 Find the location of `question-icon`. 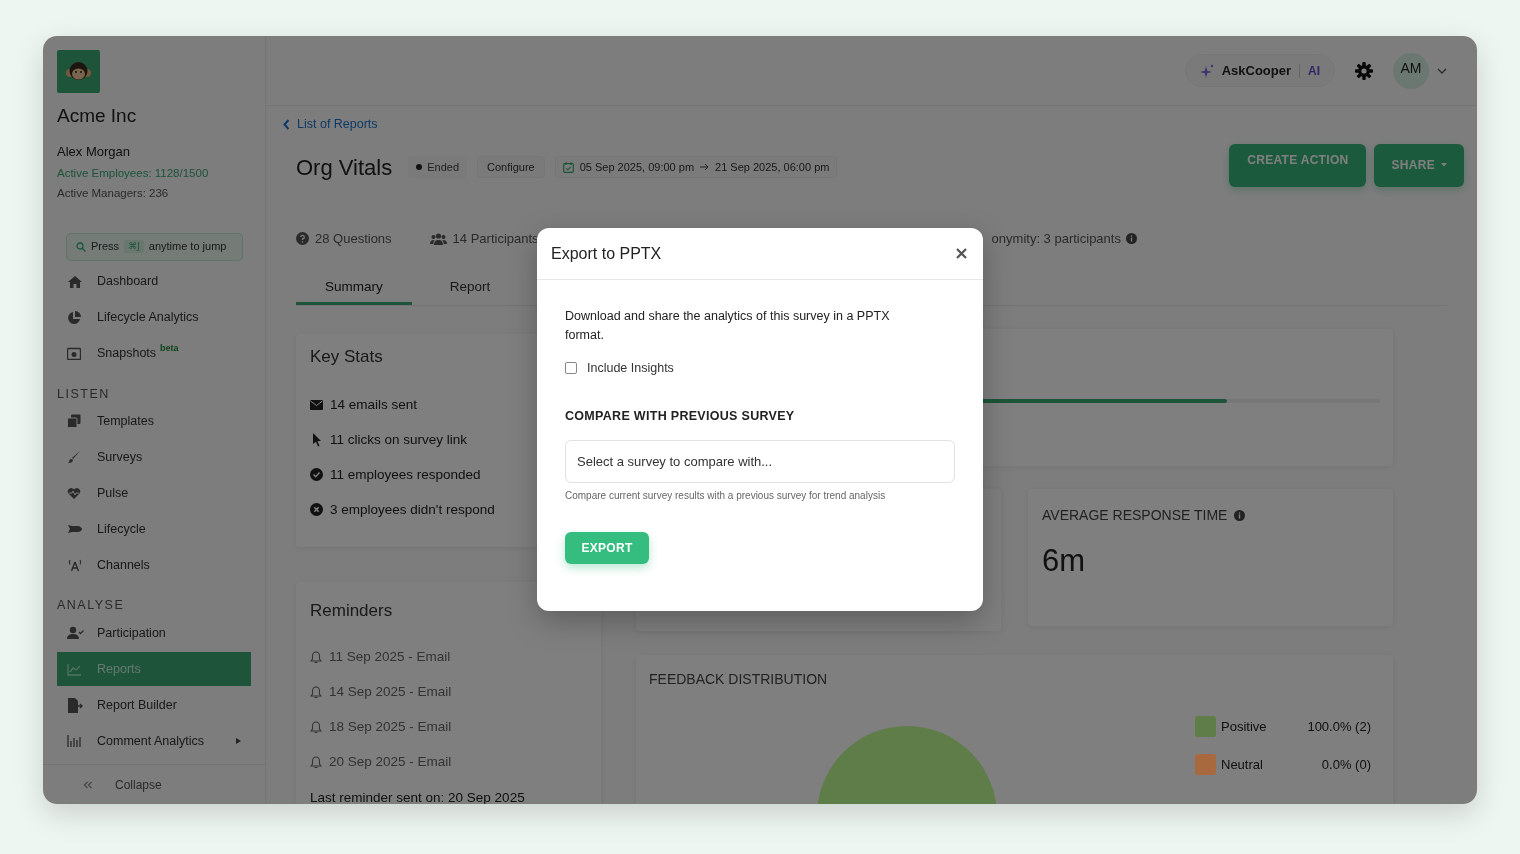

question-icon is located at coordinates (302, 239).